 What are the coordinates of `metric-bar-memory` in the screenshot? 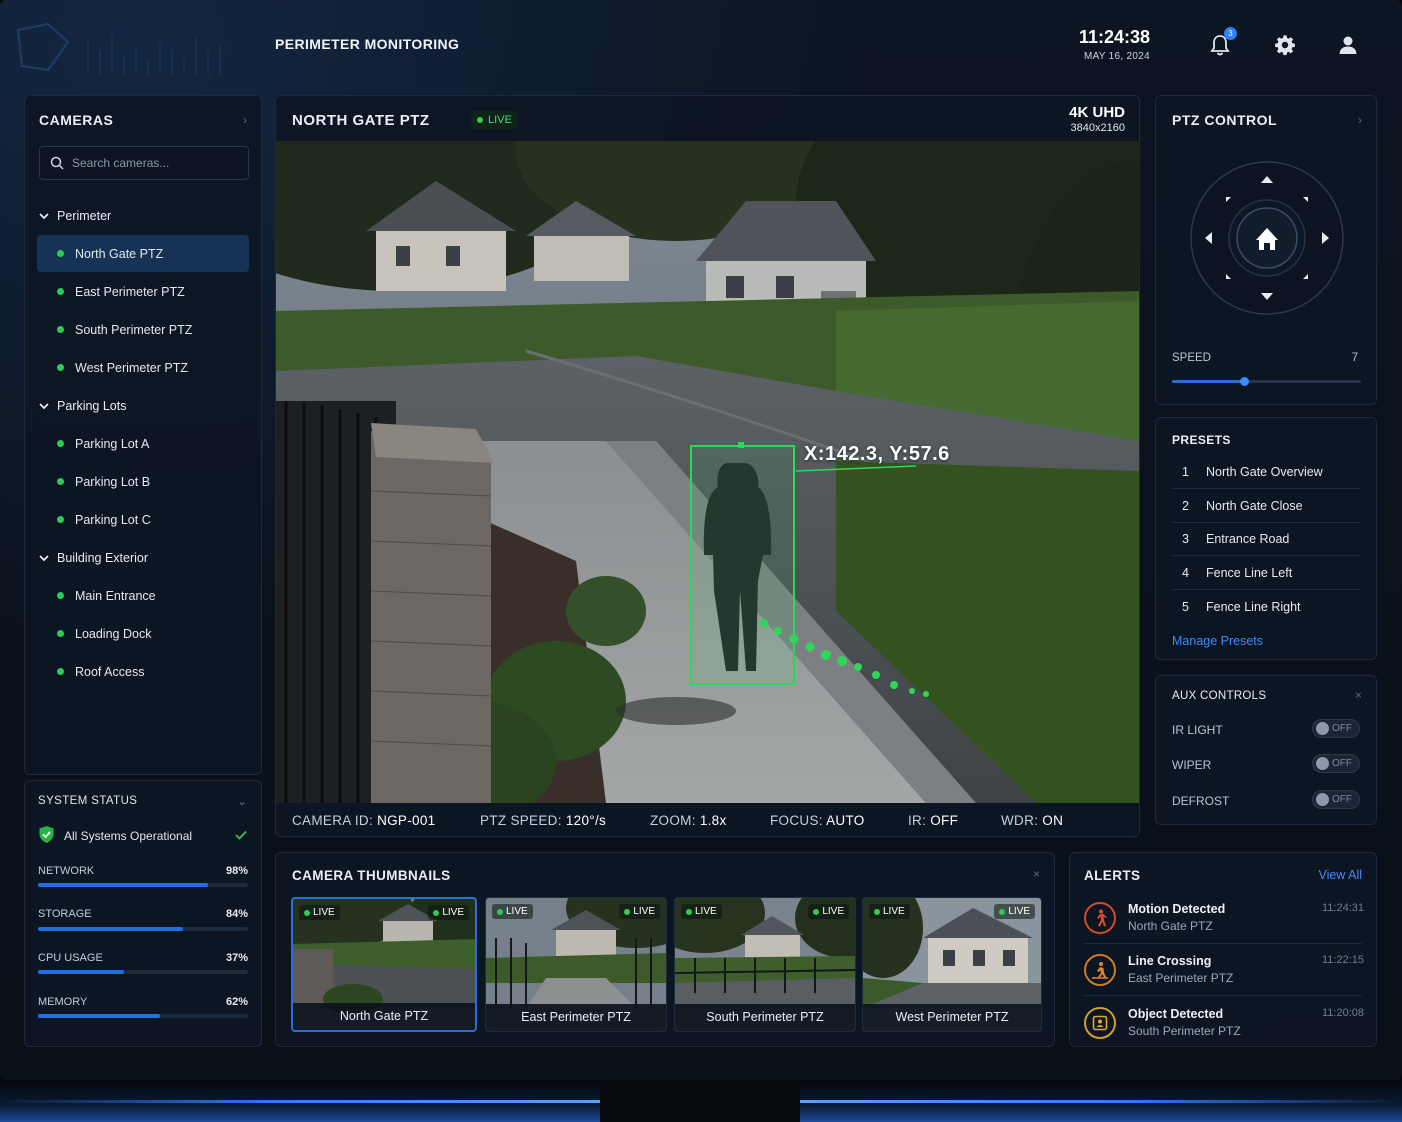 It's located at (143, 1016).